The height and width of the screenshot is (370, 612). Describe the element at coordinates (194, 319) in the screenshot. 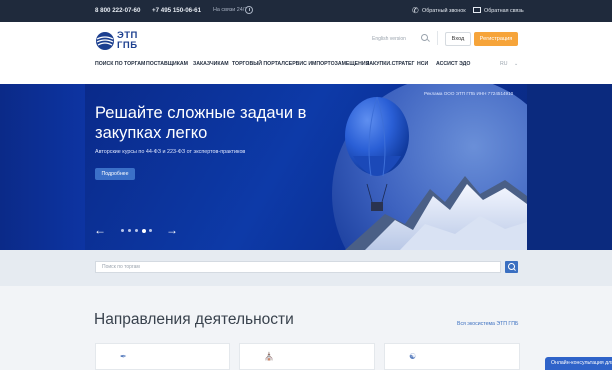

I see `section-title: Направления деятельности` at that location.